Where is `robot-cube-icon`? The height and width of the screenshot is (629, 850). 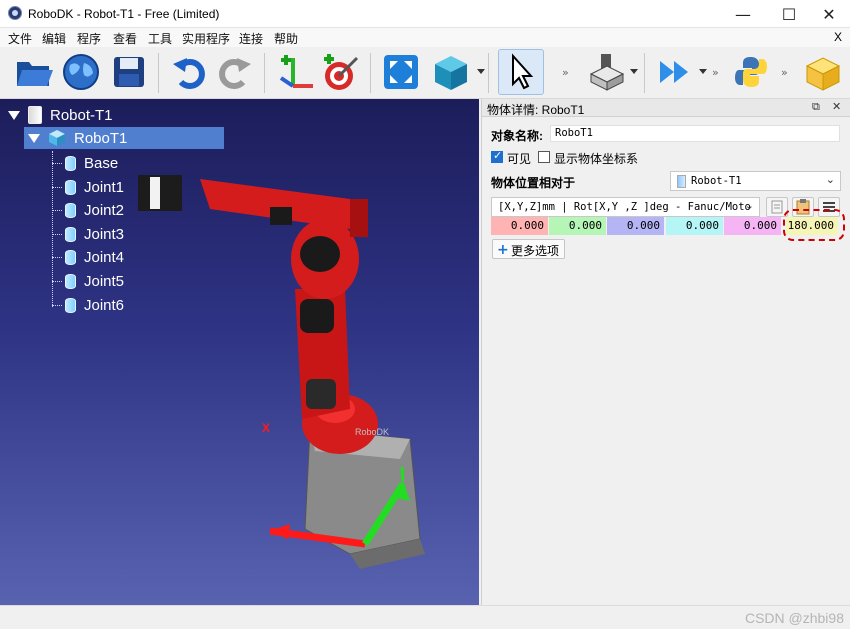
robot-cube-icon is located at coordinates (57, 138).